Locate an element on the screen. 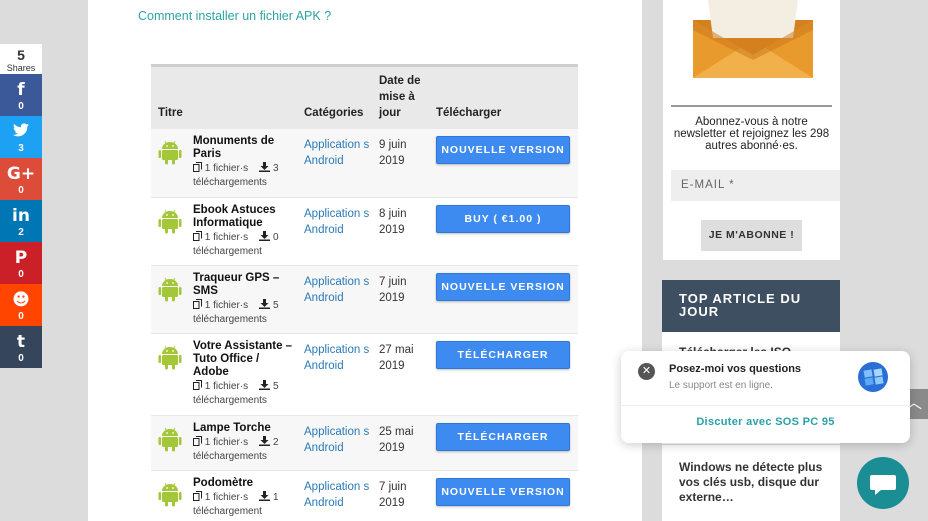 Image resolution: width=928 pixels, height=521 pixels. share-count: 5 Shares is located at coordinates (21, 59).